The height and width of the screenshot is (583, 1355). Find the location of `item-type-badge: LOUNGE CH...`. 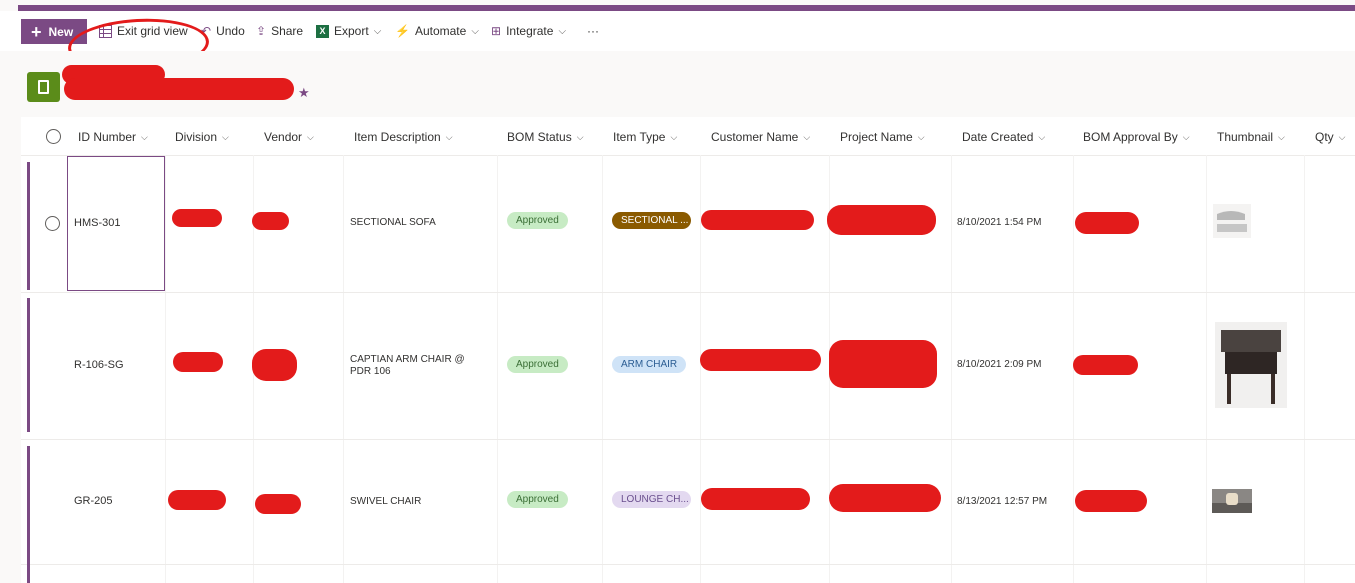

item-type-badge: LOUNGE CH... is located at coordinates (651, 499).